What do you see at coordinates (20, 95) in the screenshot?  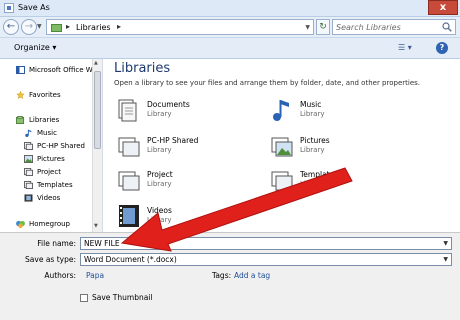 I see `star-icon` at bounding box center [20, 95].